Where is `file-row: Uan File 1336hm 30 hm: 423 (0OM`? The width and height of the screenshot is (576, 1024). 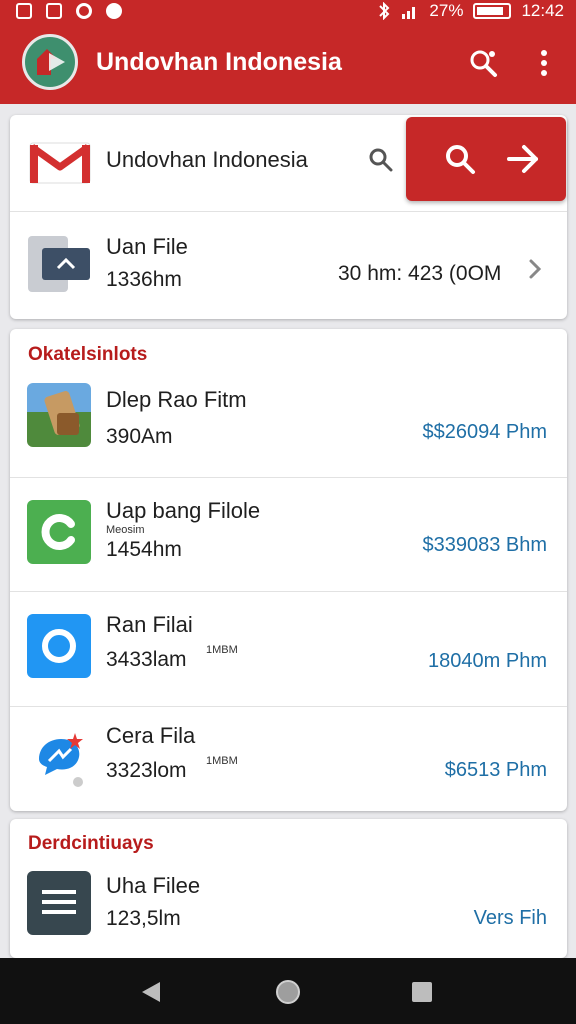
file-row: Uan File 1336hm 30 hm: 423 (0OM is located at coordinates (288, 265).